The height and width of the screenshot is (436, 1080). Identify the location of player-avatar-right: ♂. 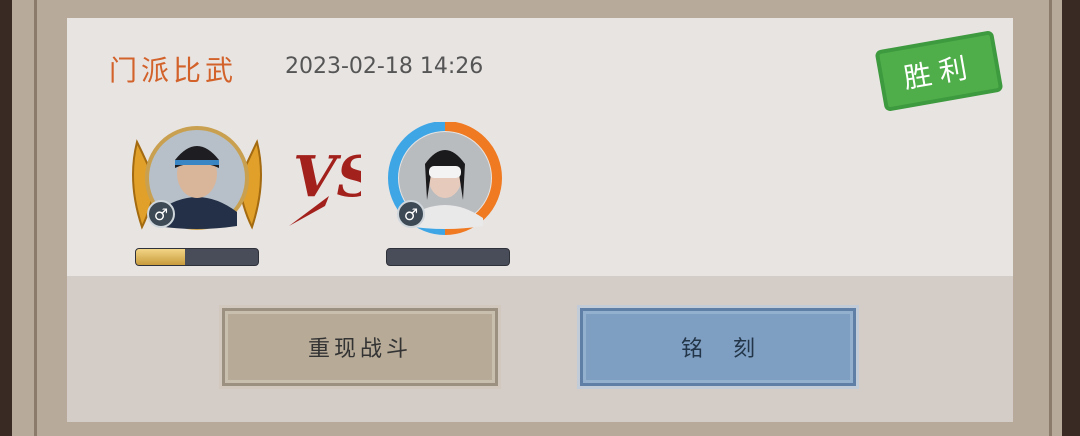
(450, 180).